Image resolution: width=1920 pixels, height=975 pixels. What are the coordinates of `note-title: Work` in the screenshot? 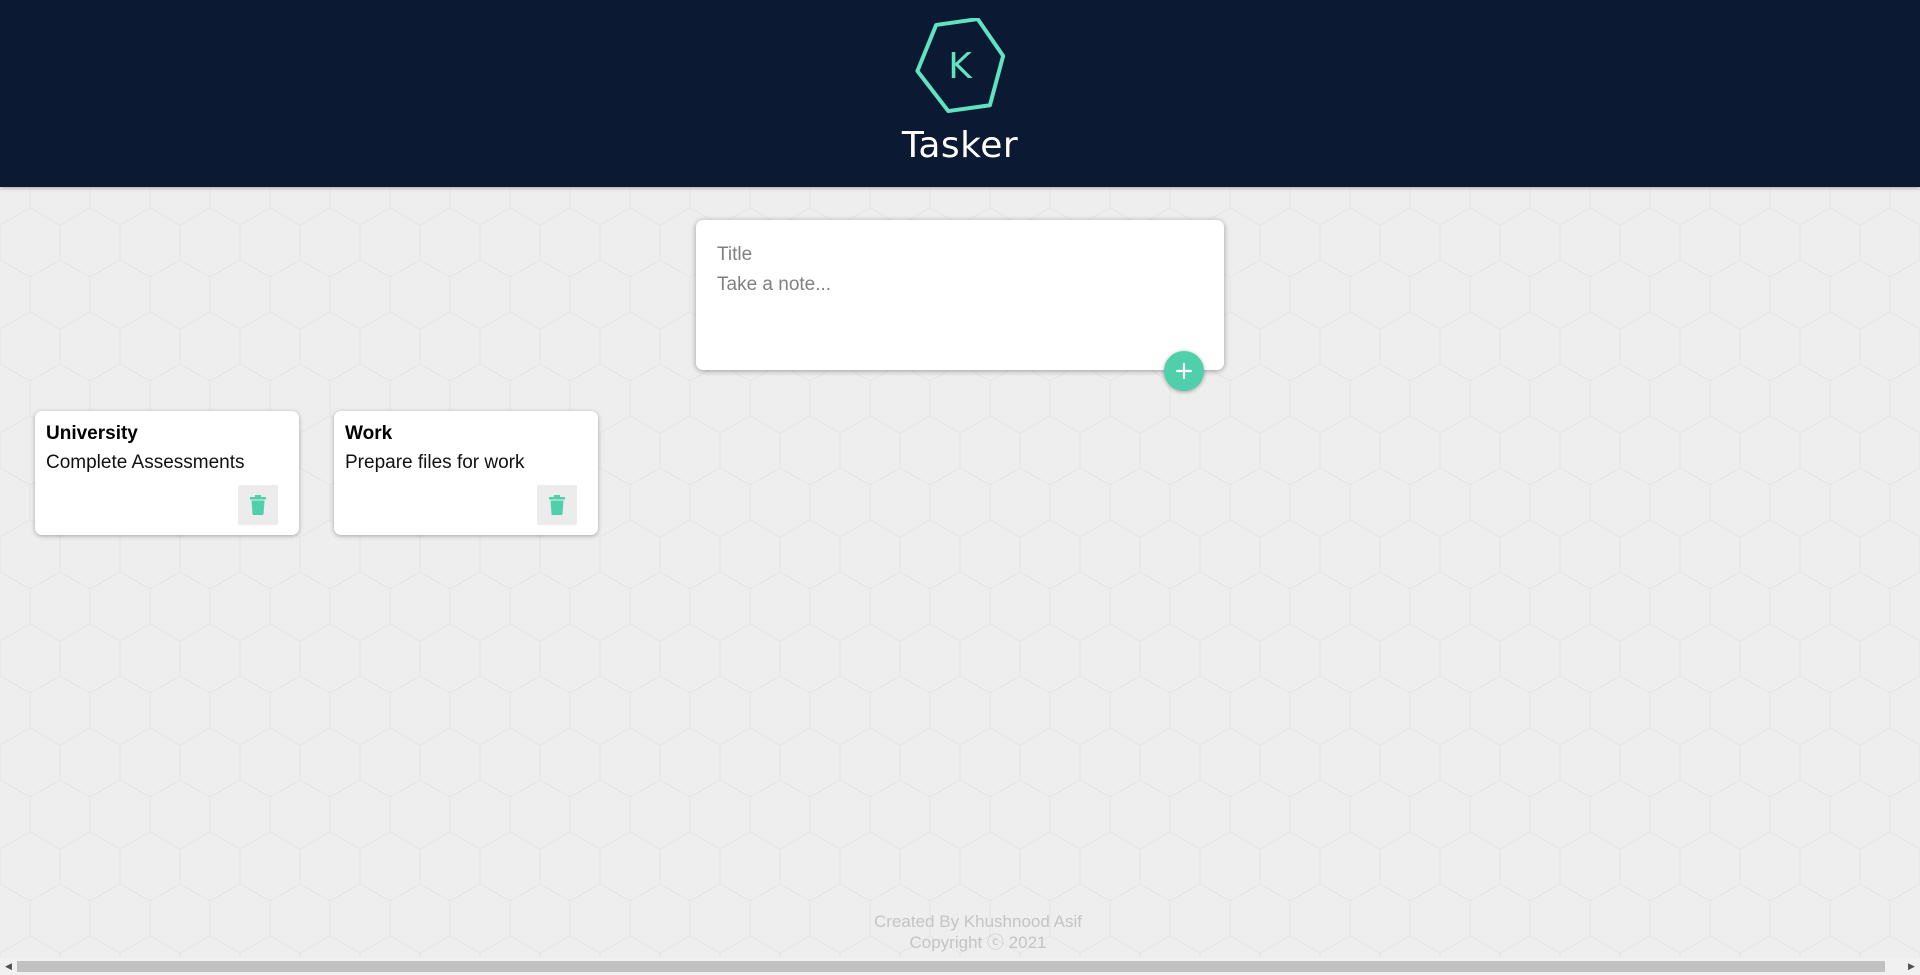 It's located at (369, 433).